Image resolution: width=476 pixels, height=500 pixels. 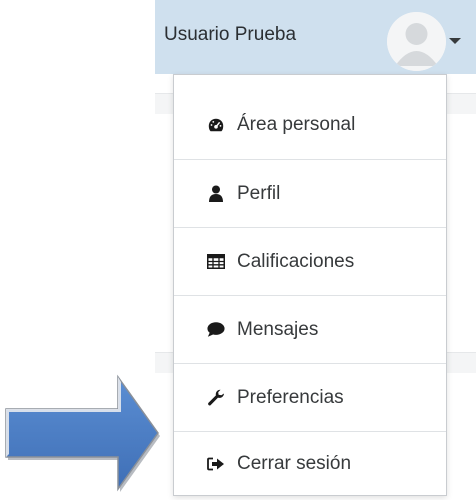 I want to click on menu-item-label: Perfil, so click(x=259, y=193).